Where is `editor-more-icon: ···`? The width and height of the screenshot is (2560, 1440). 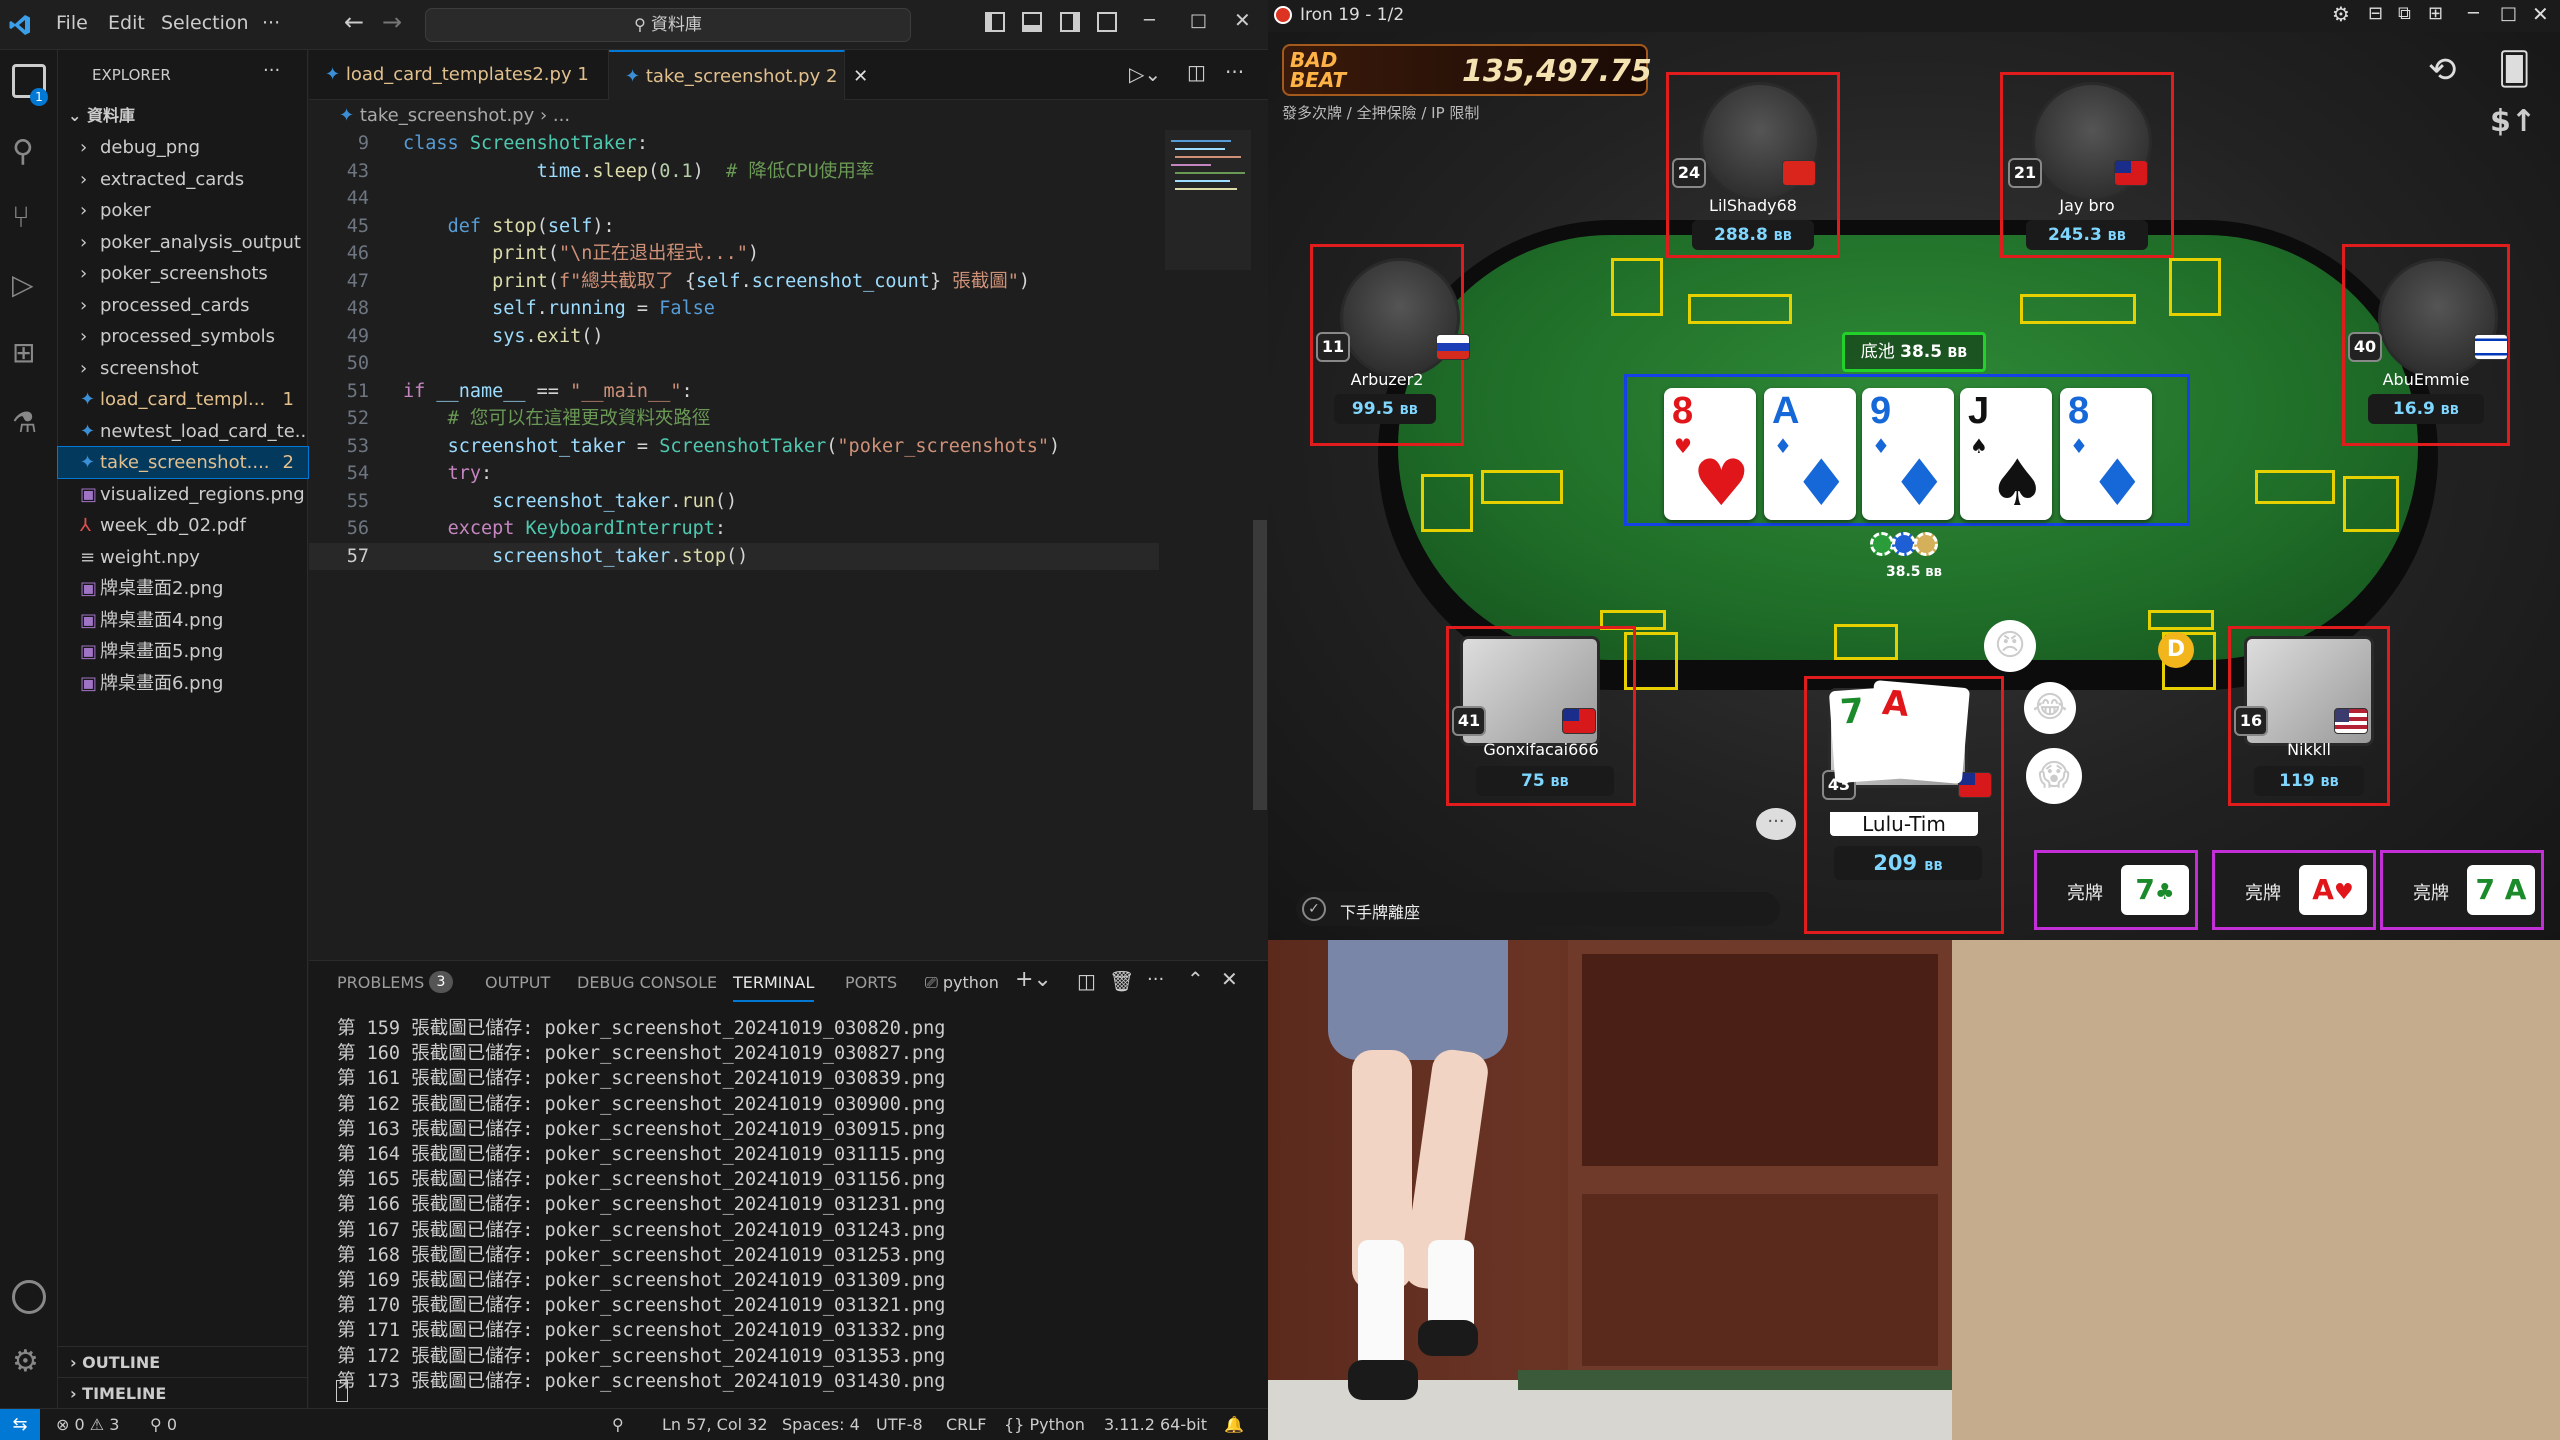 editor-more-icon: ··· is located at coordinates (1234, 72).